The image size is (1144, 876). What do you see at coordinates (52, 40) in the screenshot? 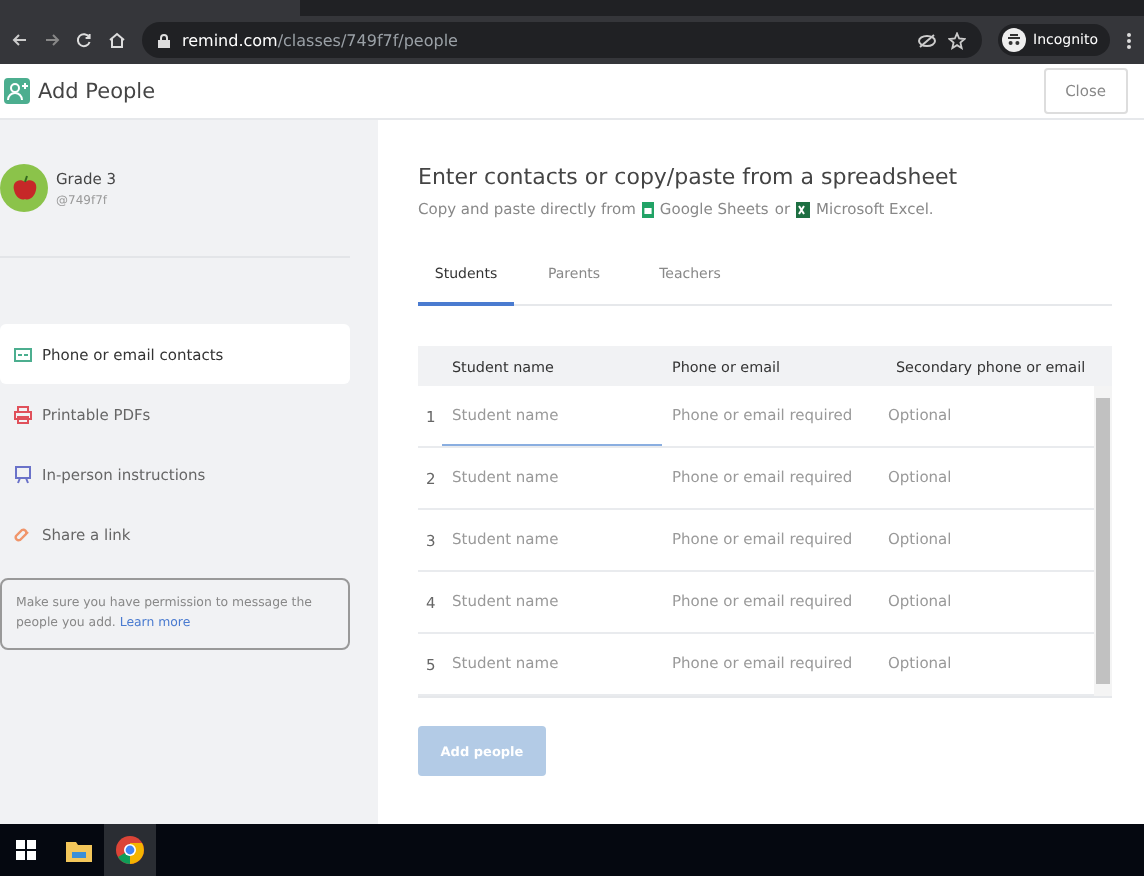
I see `forward-arrow-icon` at bounding box center [52, 40].